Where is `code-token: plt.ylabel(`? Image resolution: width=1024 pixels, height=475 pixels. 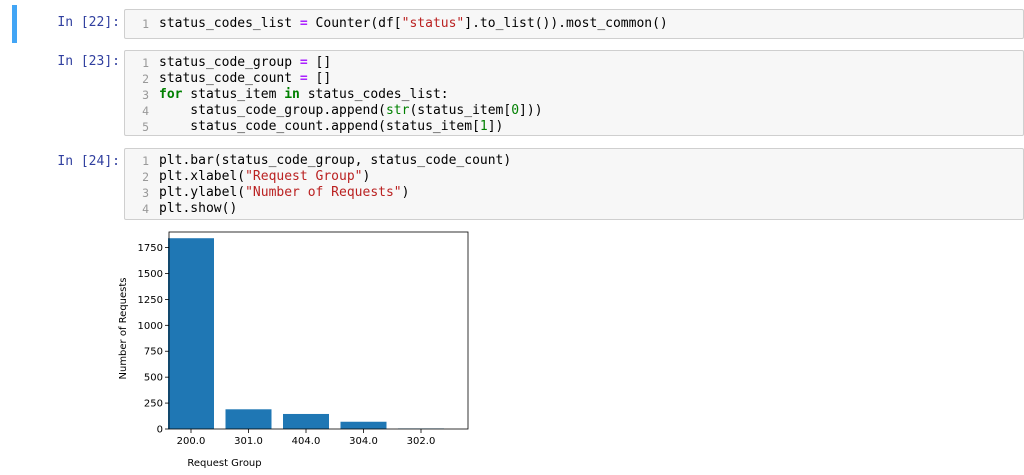 code-token: plt.ylabel( is located at coordinates (202, 192).